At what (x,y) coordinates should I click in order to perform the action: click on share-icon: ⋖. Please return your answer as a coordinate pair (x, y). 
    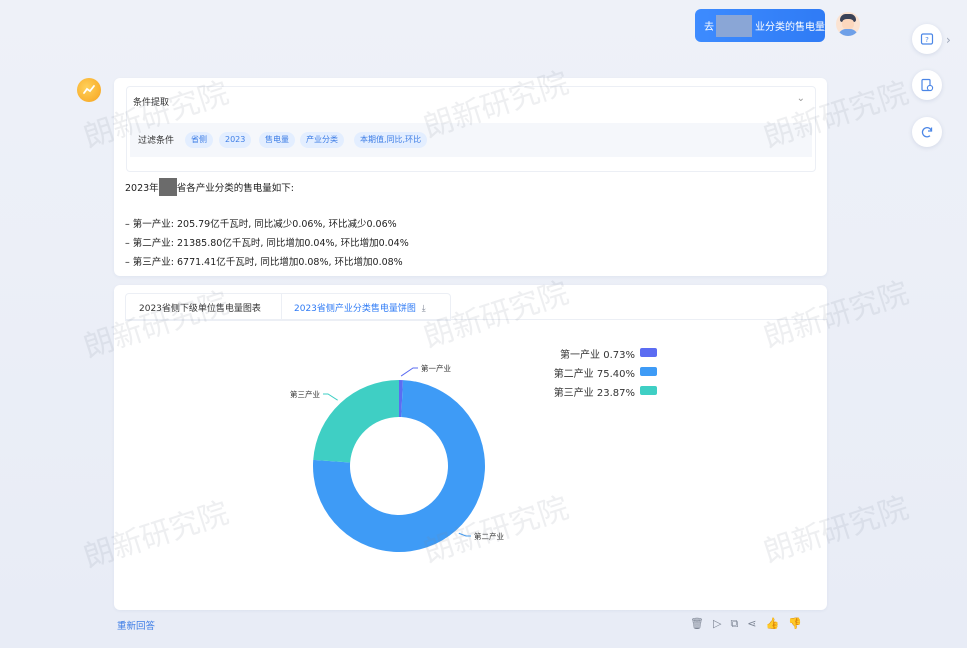
    Looking at the image, I should click on (751, 624).